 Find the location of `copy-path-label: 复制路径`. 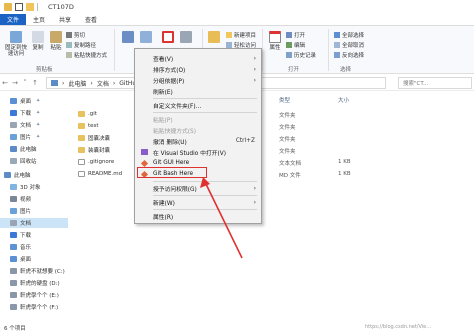

copy-path-label: 复制路径 is located at coordinates (85, 46).